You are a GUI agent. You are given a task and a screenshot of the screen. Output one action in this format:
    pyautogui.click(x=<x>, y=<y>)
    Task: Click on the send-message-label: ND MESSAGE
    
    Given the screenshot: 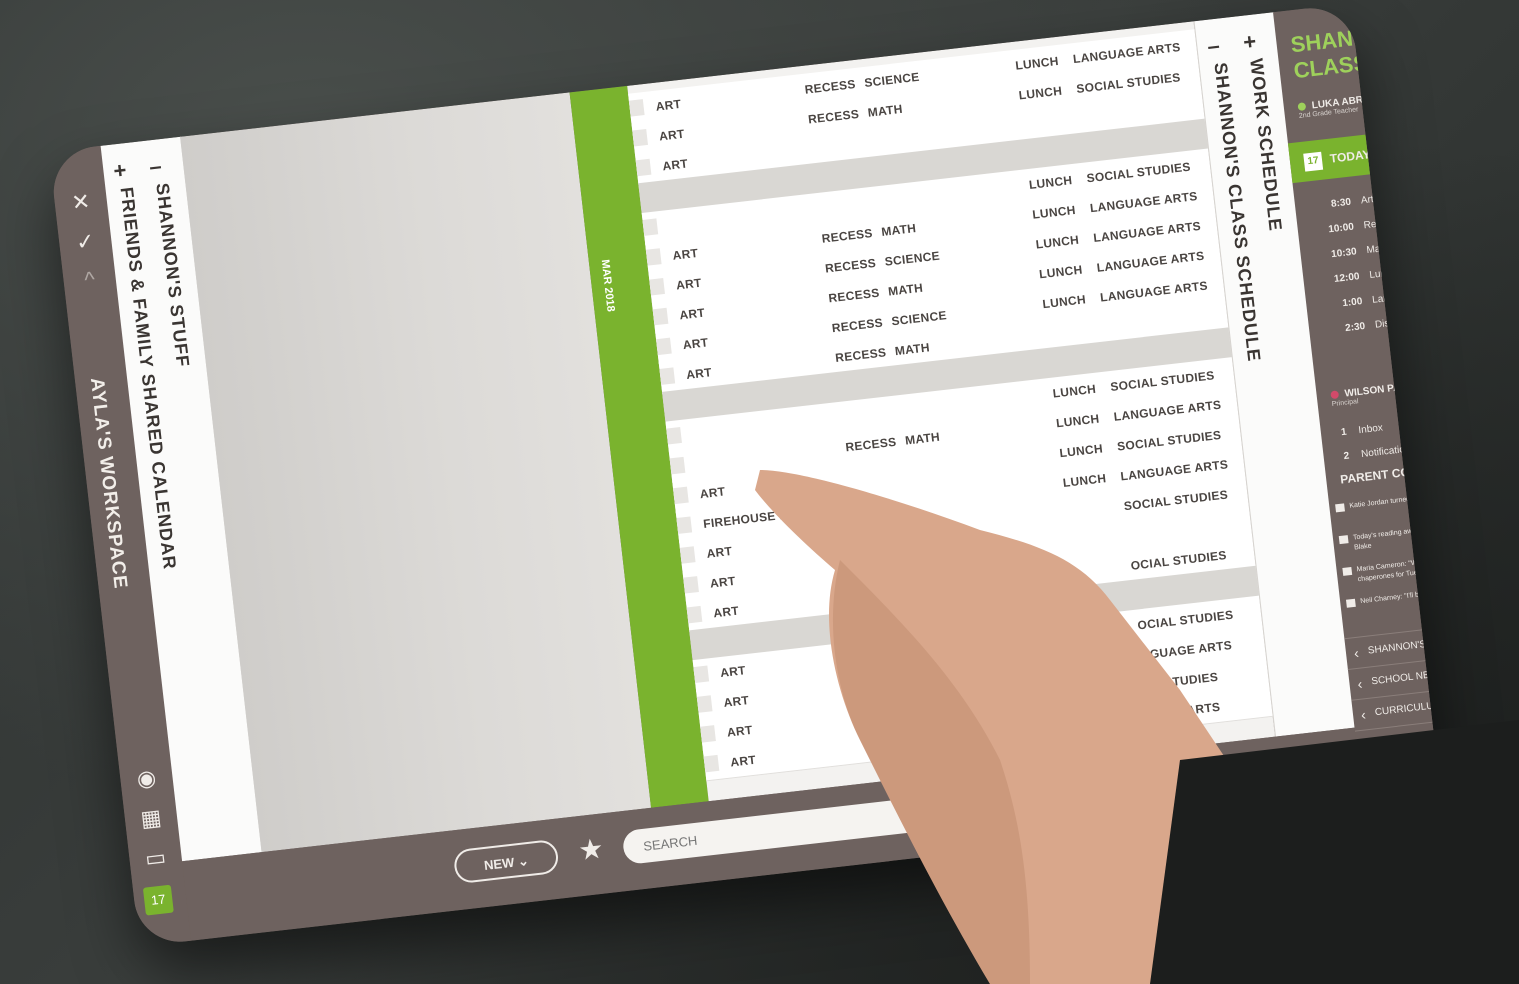 What is the action you would take?
    pyautogui.click(x=1264, y=775)
    